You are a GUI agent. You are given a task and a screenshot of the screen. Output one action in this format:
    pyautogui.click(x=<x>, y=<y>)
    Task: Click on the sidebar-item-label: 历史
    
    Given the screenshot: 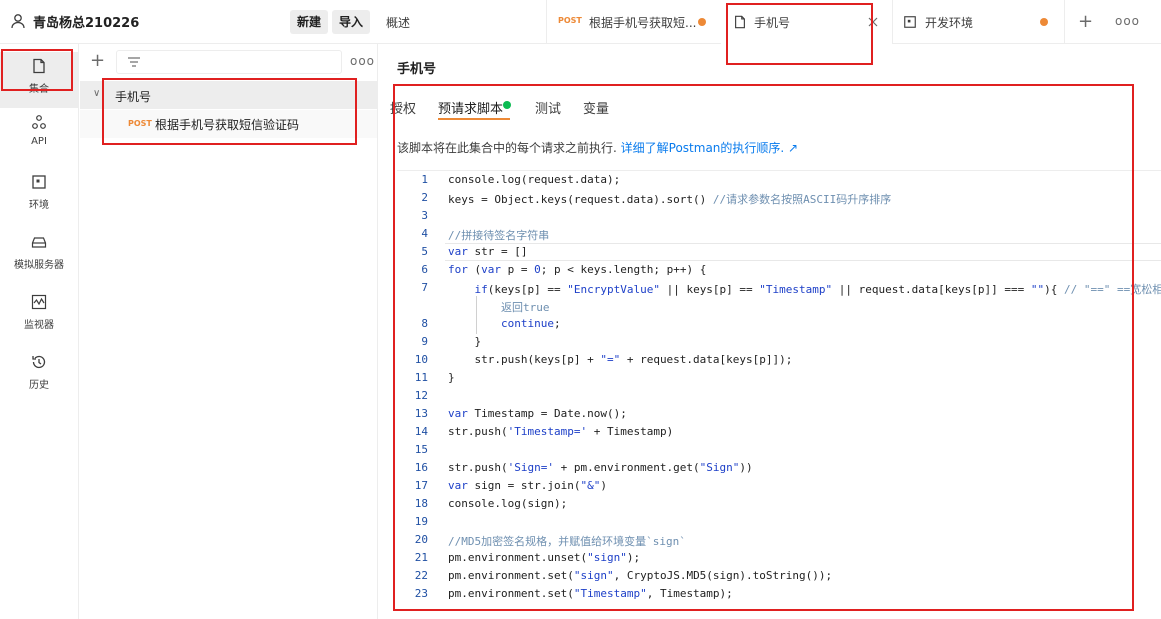 What is the action you would take?
    pyautogui.click(x=39, y=385)
    